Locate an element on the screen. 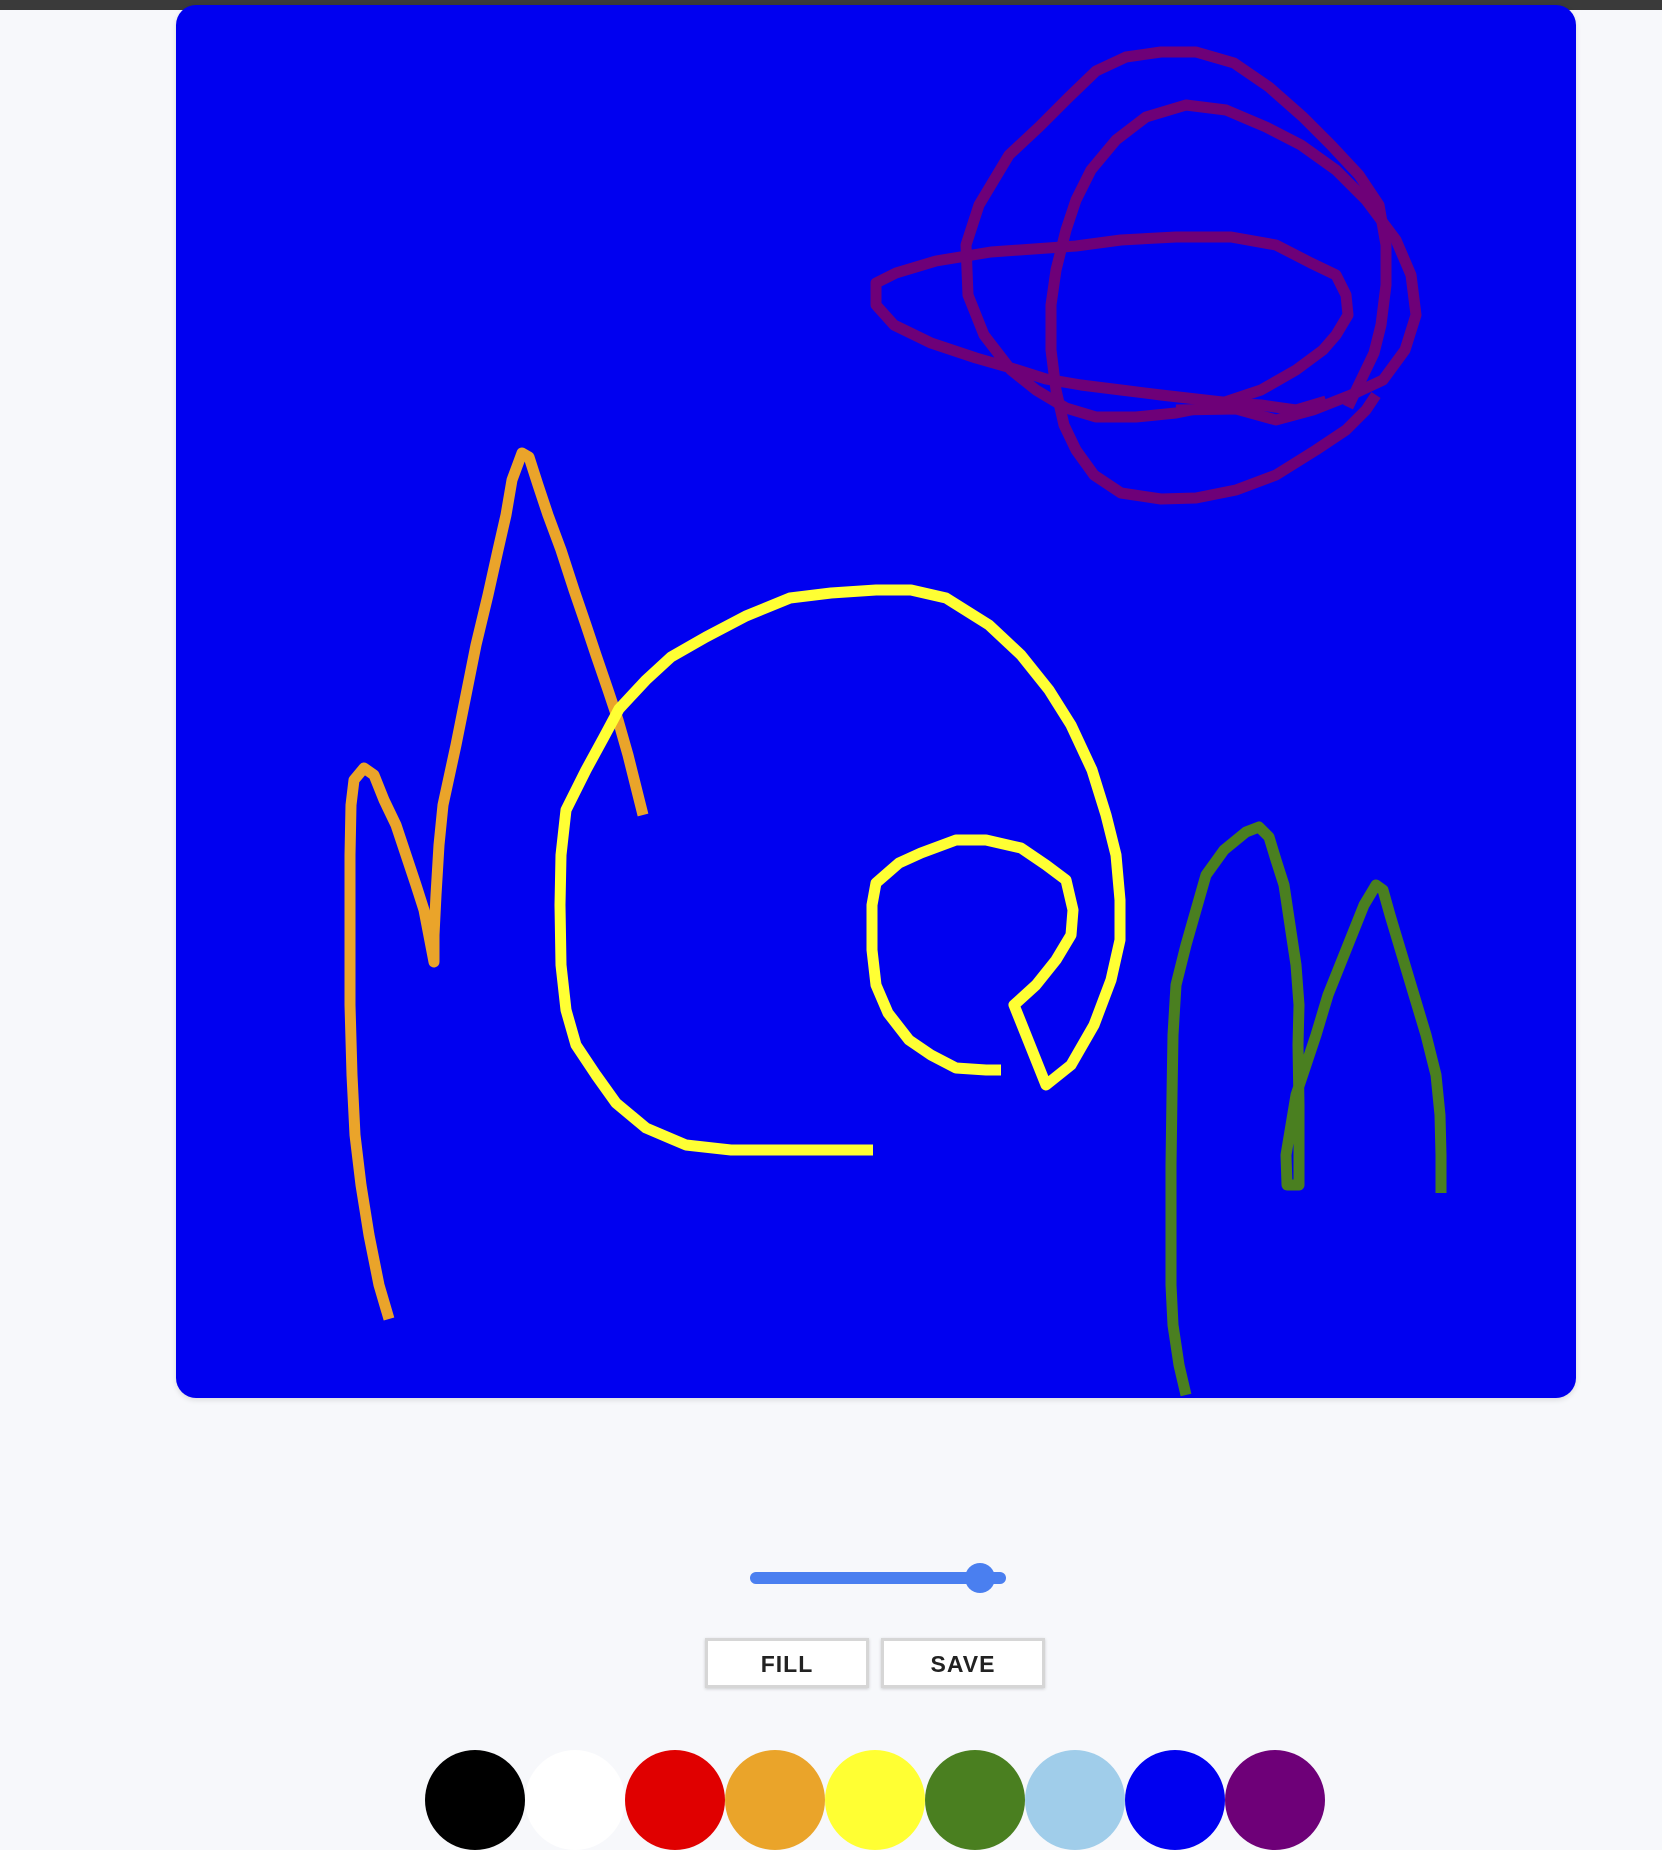 This screenshot has height=1850, width=1662. color-swatch-light-blue is located at coordinates (1075, 1800).